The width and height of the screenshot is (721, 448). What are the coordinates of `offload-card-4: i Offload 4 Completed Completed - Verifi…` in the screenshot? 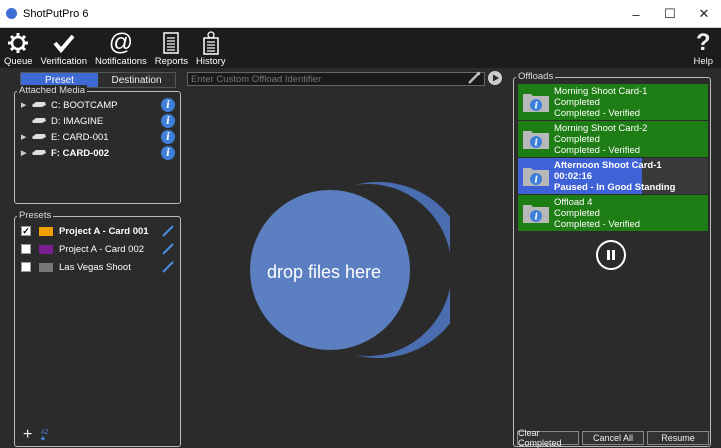 It's located at (613, 213).